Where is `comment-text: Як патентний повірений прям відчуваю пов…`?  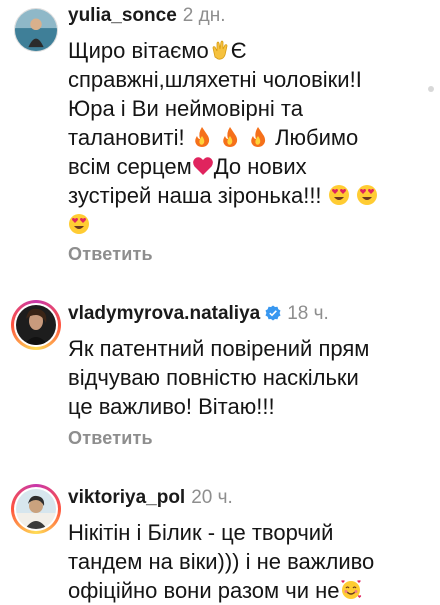 comment-text: Як патентний повірений прям відчуваю пов… is located at coordinates (233, 377).